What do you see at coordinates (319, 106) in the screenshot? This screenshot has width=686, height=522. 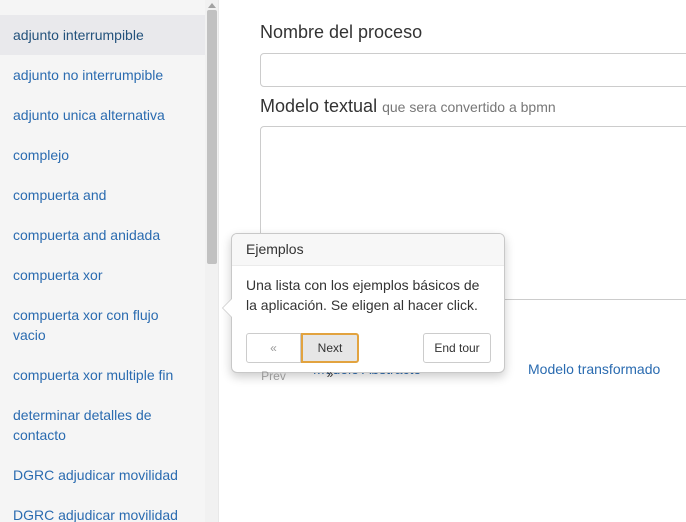 I see `textual-model-title: Modelo textual` at bounding box center [319, 106].